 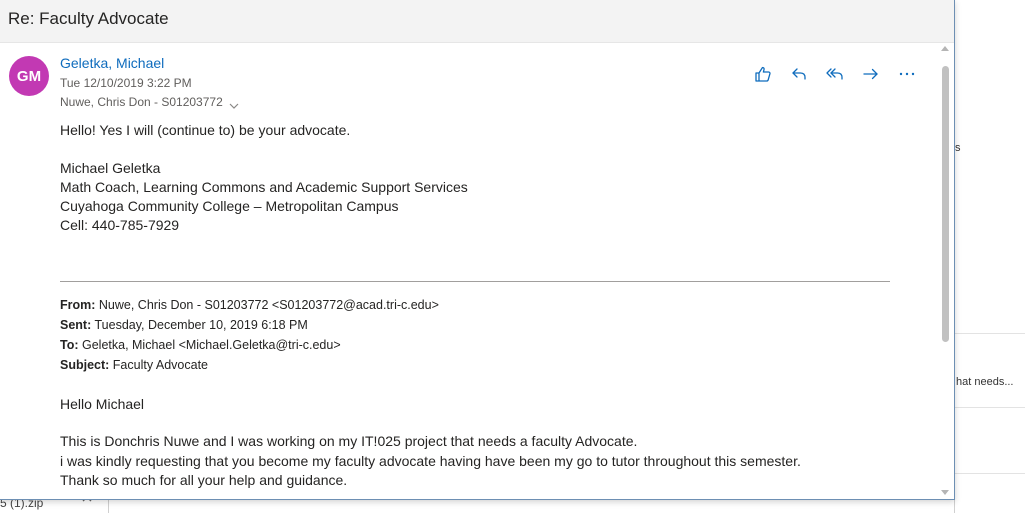 What do you see at coordinates (945, 492) in the screenshot?
I see `scroll-down-arrow-icon` at bounding box center [945, 492].